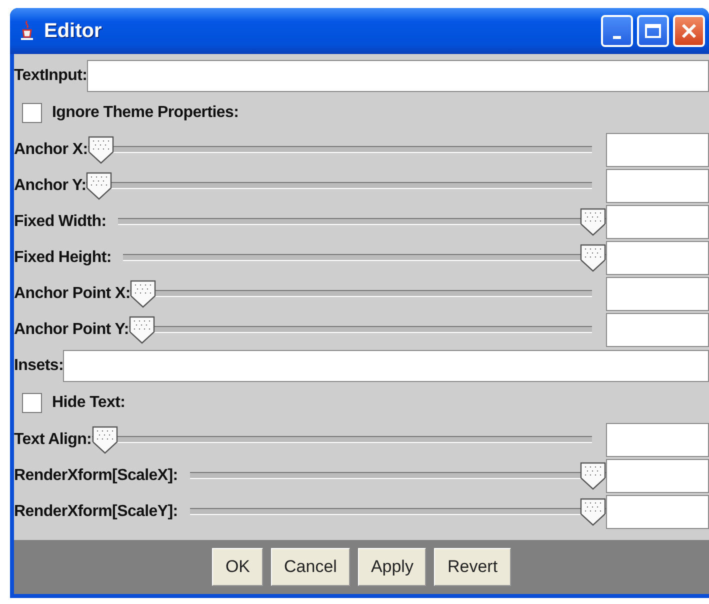 The image size is (709, 604). Describe the element at coordinates (73, 31) in the screenshot. I see `window-title: Editor` at that location.